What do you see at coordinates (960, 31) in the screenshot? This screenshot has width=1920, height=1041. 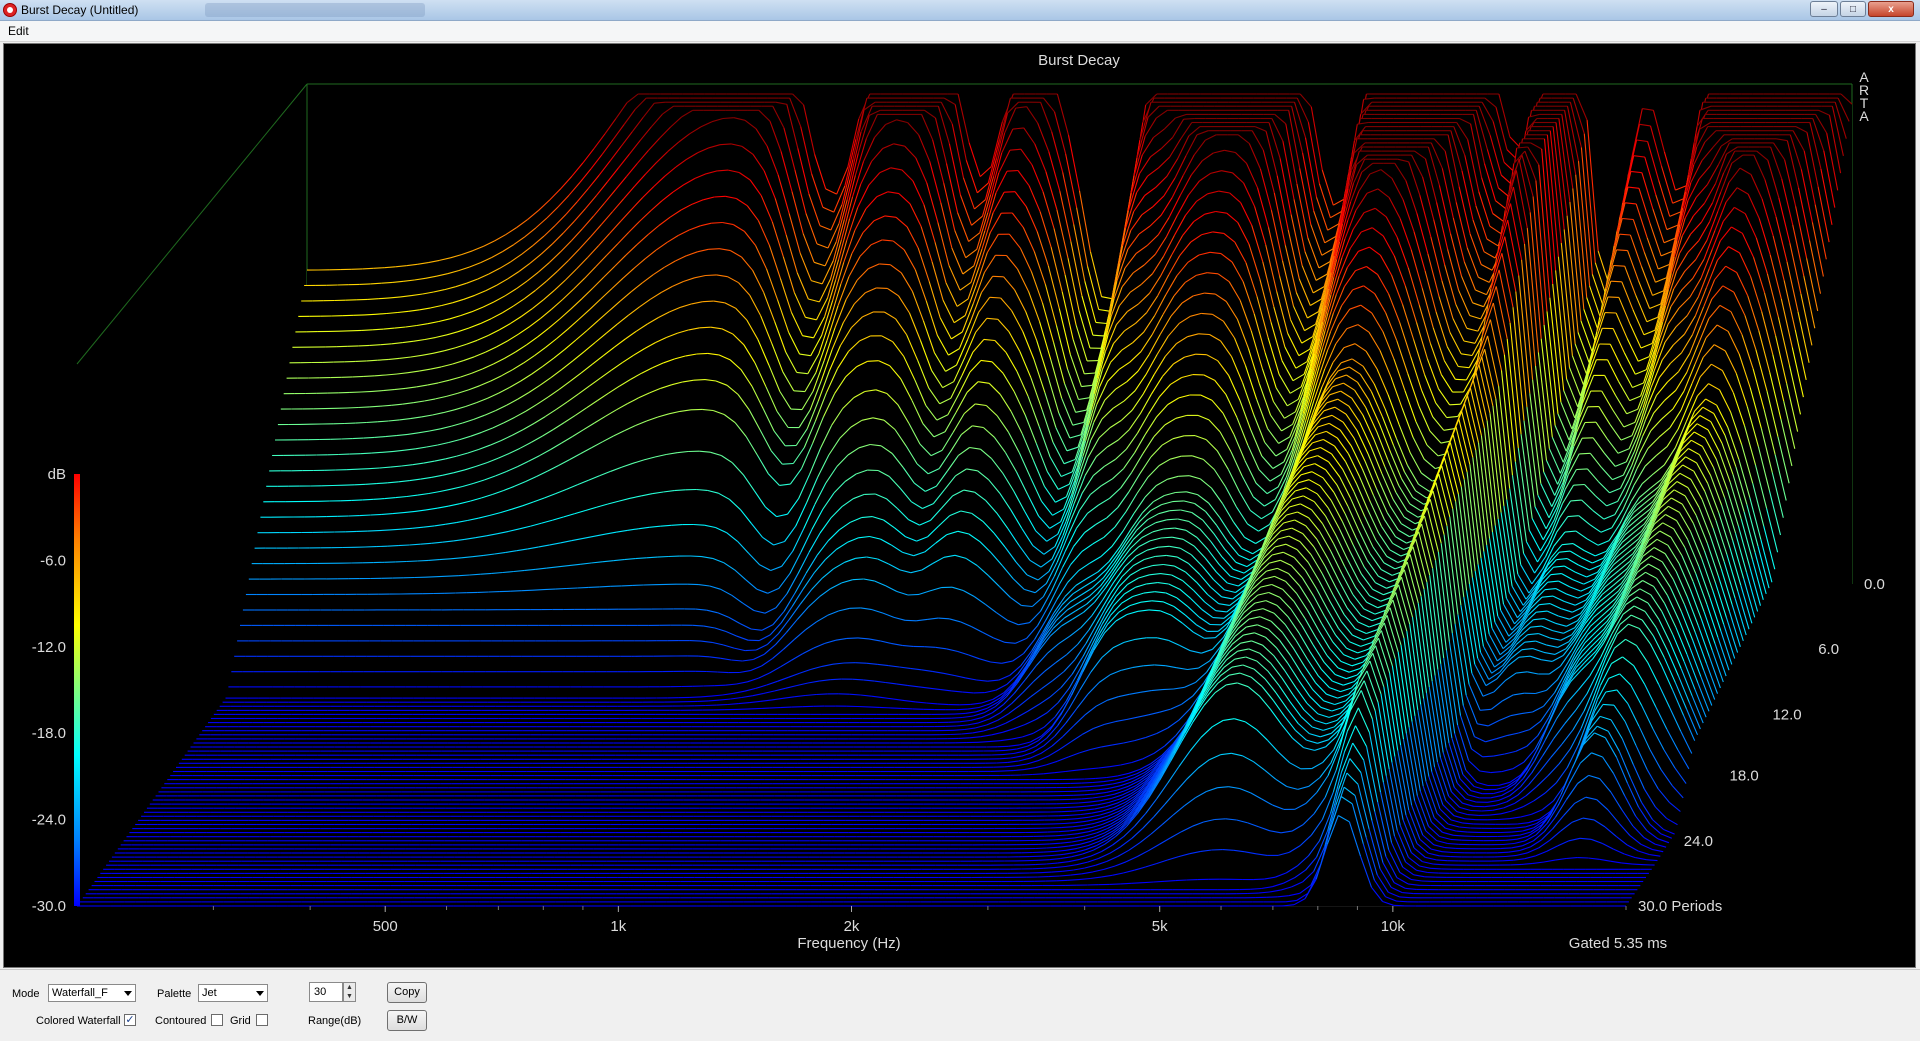 I see `menu-bar: Edit` at bounding box center [960, 31].